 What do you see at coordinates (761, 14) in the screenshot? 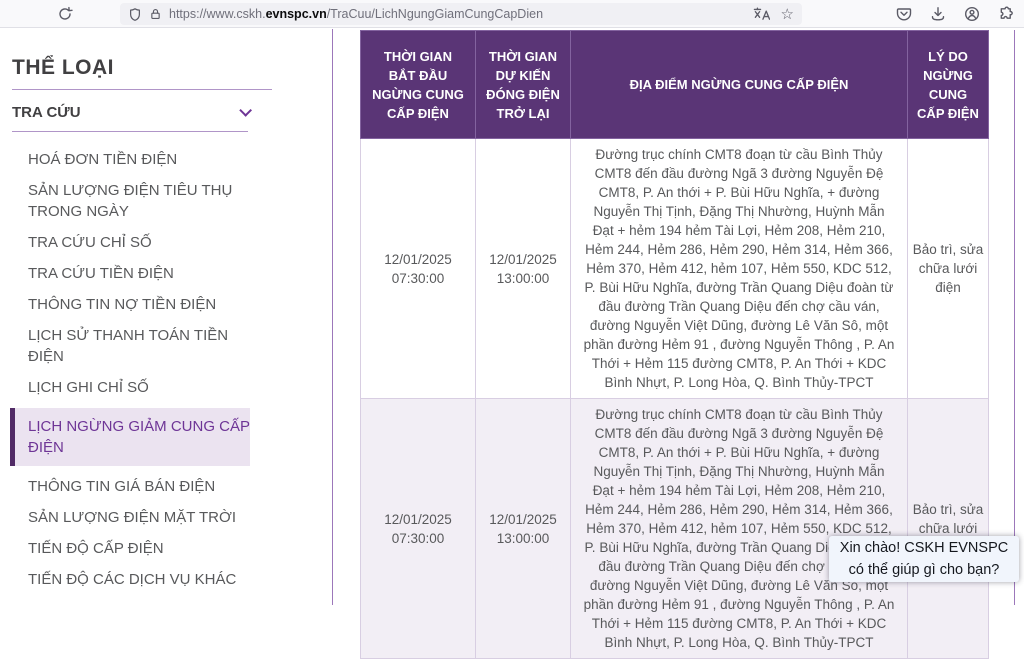
I see `translate-icon` at bounding box center [761, 14].